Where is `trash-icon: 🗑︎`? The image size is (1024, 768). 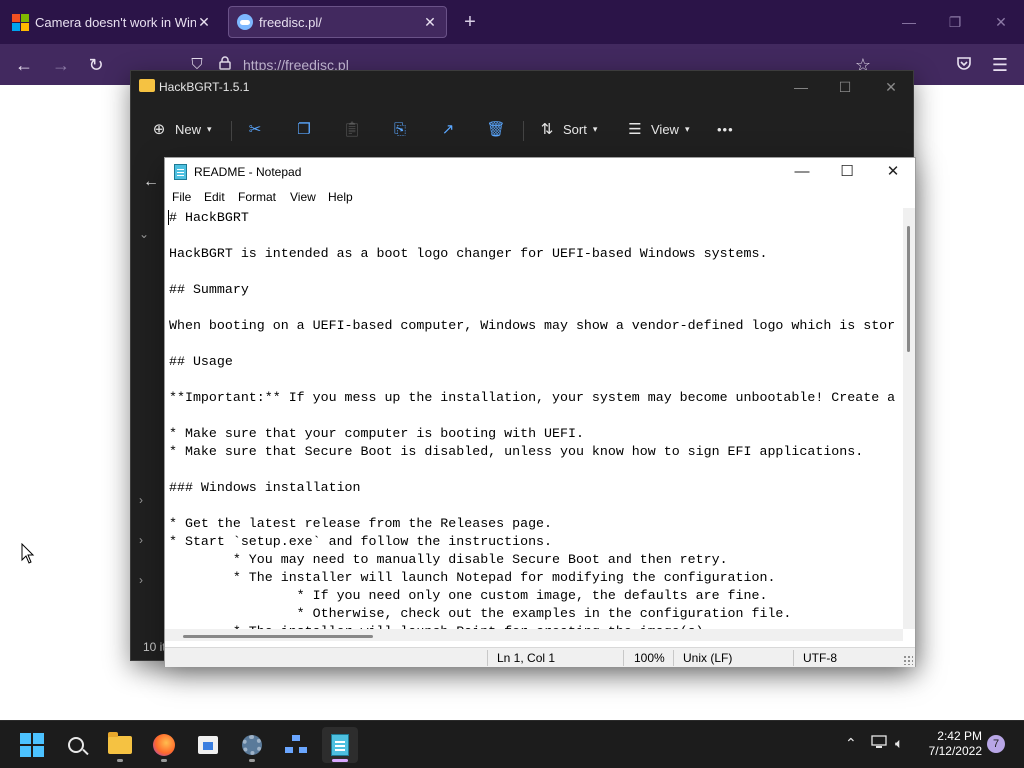
trash-icon: 🗑︎ is located at coordinates (496, 129).